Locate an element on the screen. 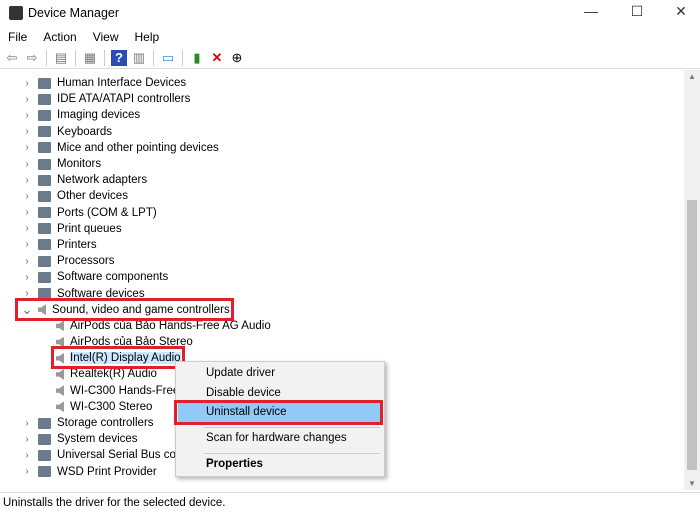 Image resolution: width=700 pixels, height=518 pixels. menu-bar: File Action View Help is located at coordinates (83, 37).